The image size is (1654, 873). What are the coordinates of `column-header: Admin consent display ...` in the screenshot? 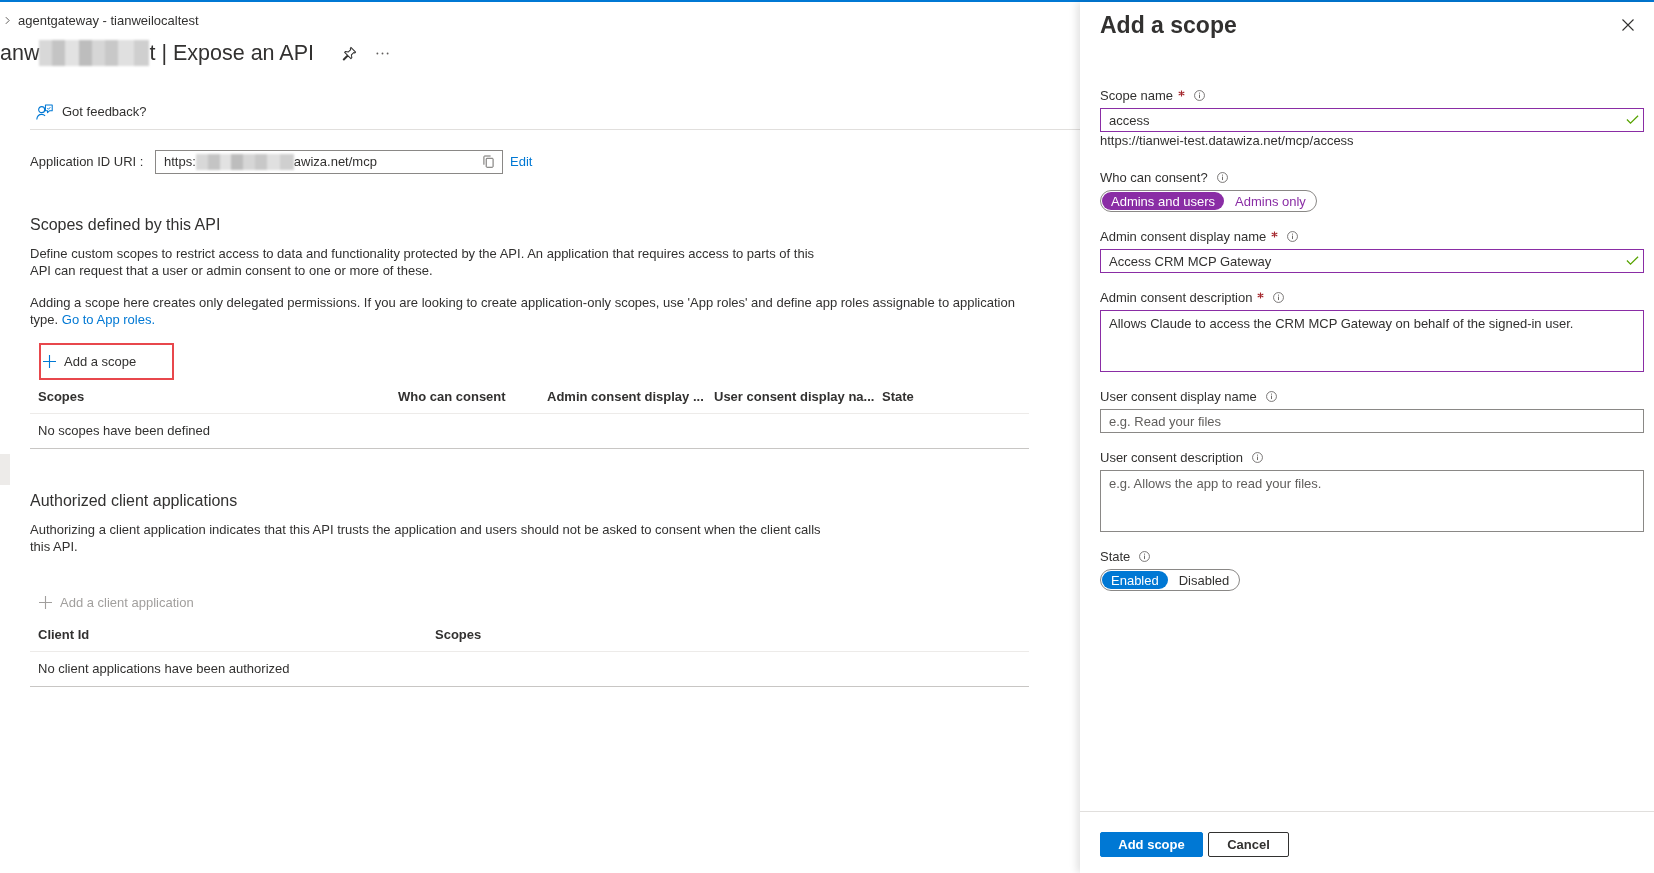 It's located at (626, 396).